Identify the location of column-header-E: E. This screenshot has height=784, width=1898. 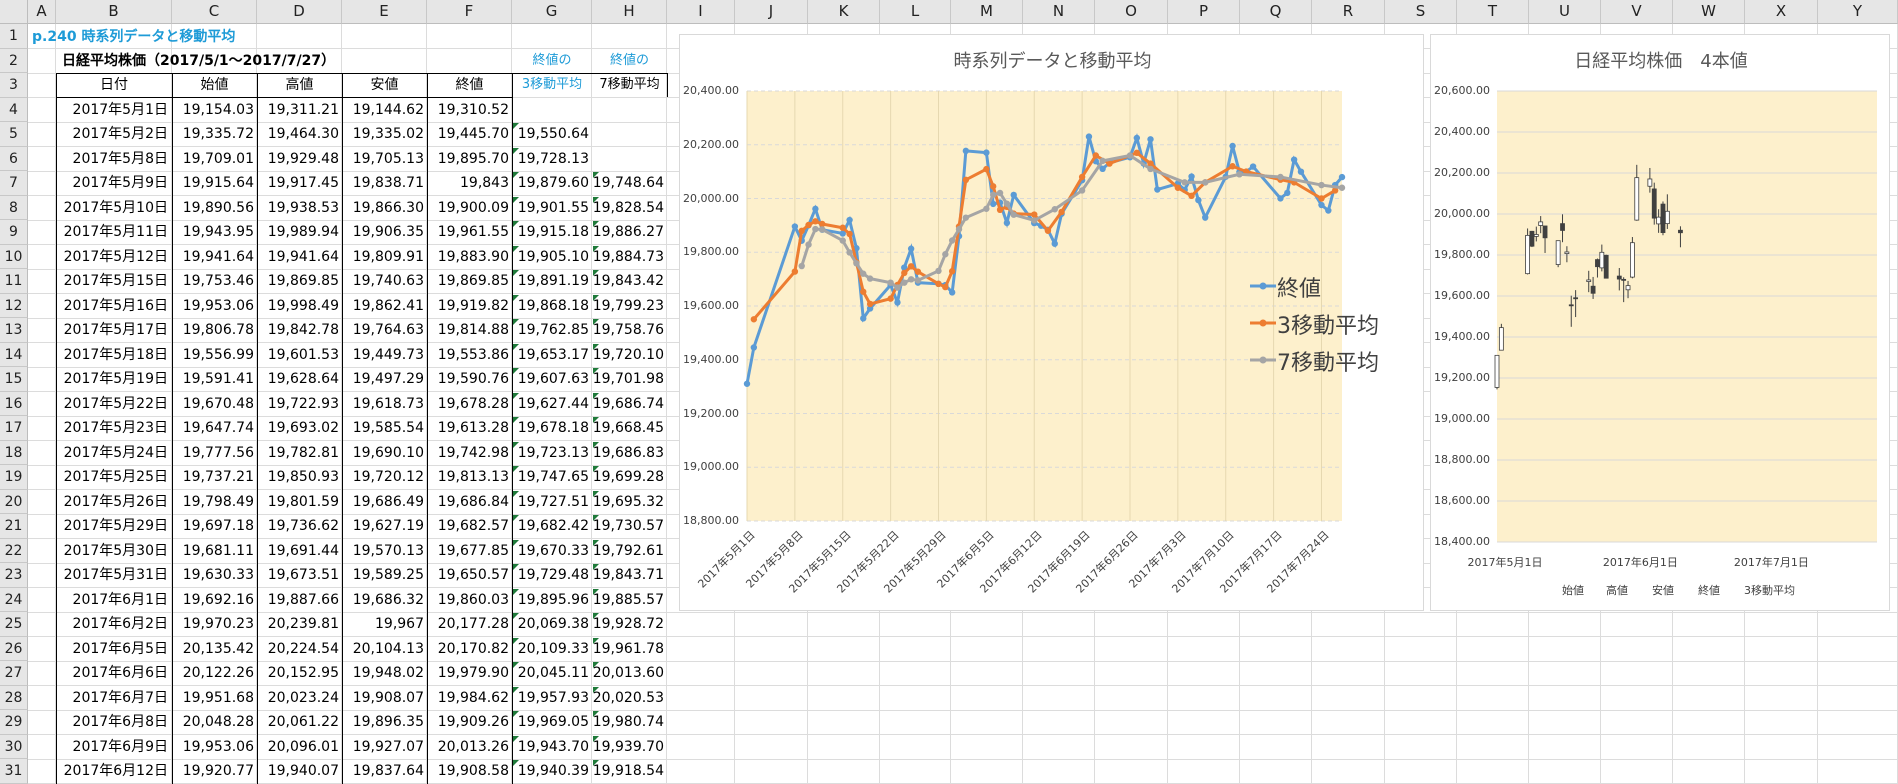
(384, 12).